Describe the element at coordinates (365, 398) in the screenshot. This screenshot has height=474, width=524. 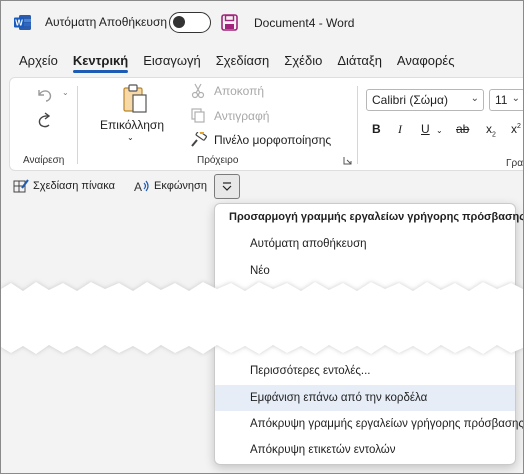
I see `menu-item-show-above-ribbon: Εμφάνιση επάνω από την κορδέλα` at that location.